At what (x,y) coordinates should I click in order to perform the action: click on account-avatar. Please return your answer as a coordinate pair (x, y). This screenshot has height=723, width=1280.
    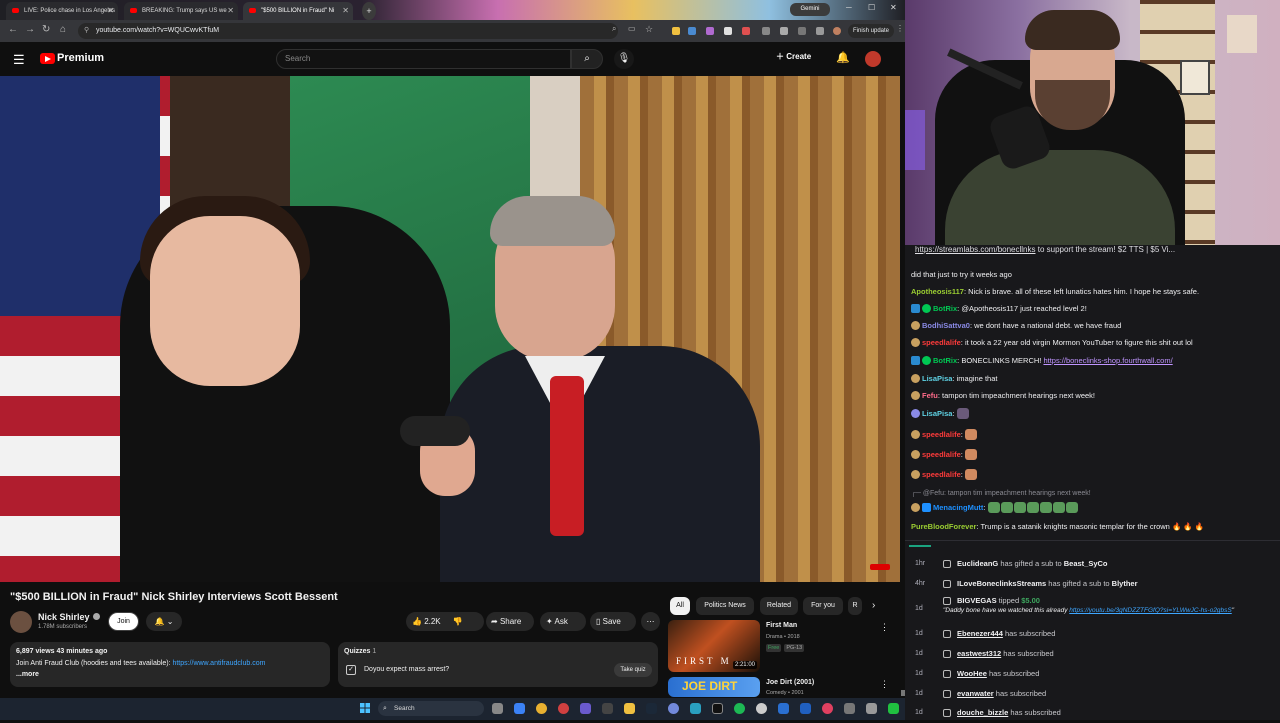
    Looking at the image, I should click on (873, 59).